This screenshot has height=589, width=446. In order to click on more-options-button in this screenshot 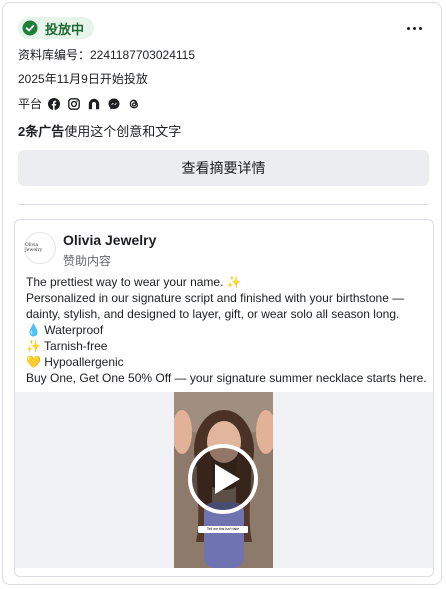, I will do `click(414, 28)`.